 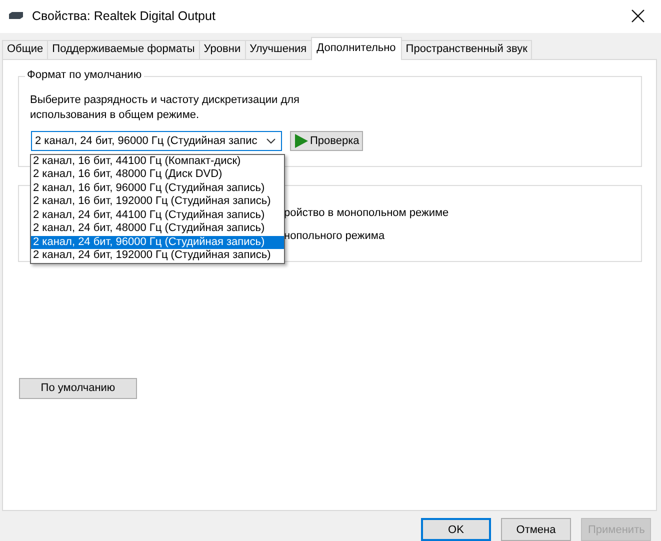 I want to click on dropdown-option: 2 канал, 24 бит, 192000 Гц (Студийная запись), so click(x=157, y=256).